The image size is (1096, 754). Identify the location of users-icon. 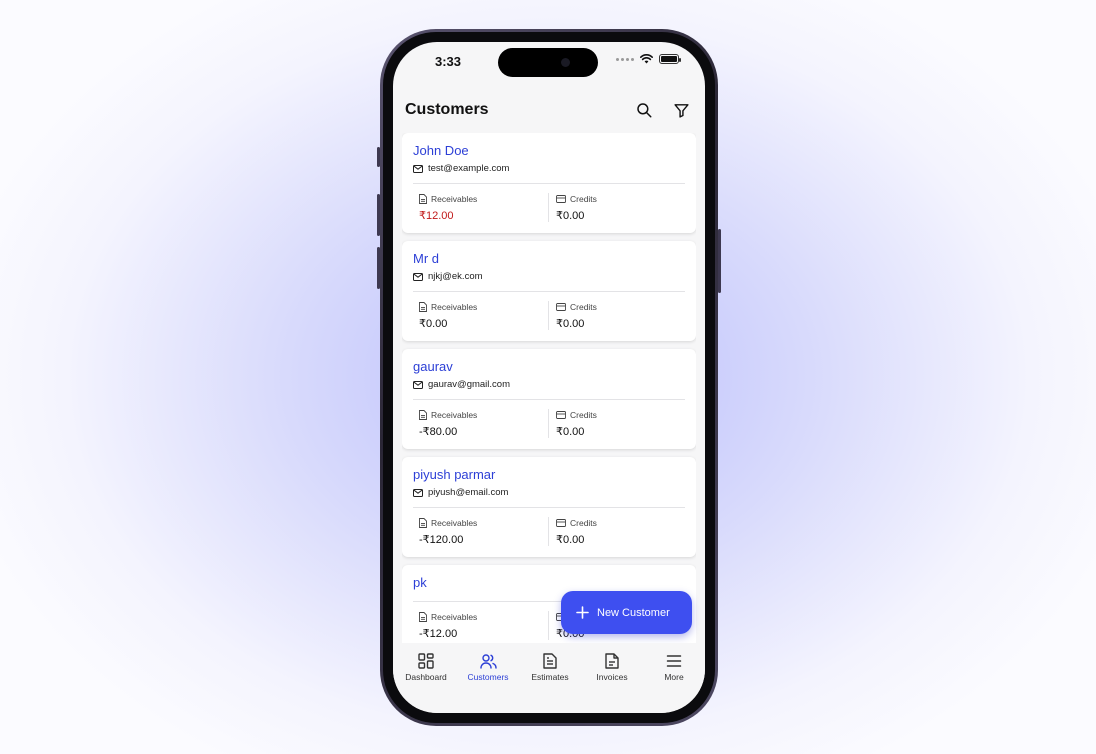
(488, 661).